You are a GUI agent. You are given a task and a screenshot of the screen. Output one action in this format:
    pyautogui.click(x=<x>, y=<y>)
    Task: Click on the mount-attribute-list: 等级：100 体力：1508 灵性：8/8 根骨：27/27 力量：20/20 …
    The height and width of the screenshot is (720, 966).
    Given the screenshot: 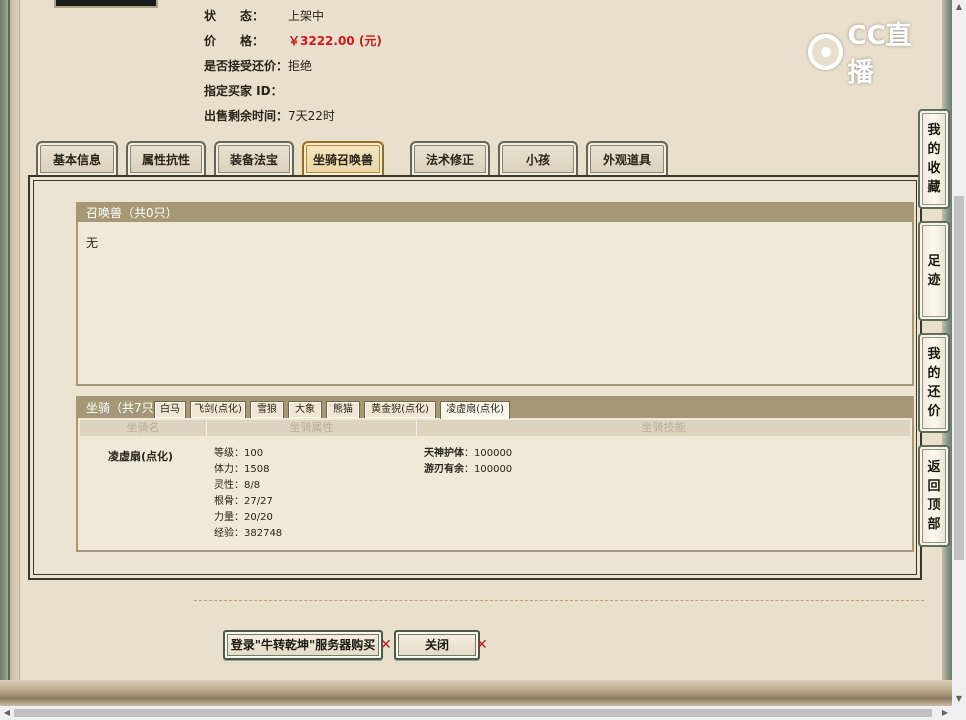 What is the action you would take?
    pyautogui.click(x=248, y=494)
    